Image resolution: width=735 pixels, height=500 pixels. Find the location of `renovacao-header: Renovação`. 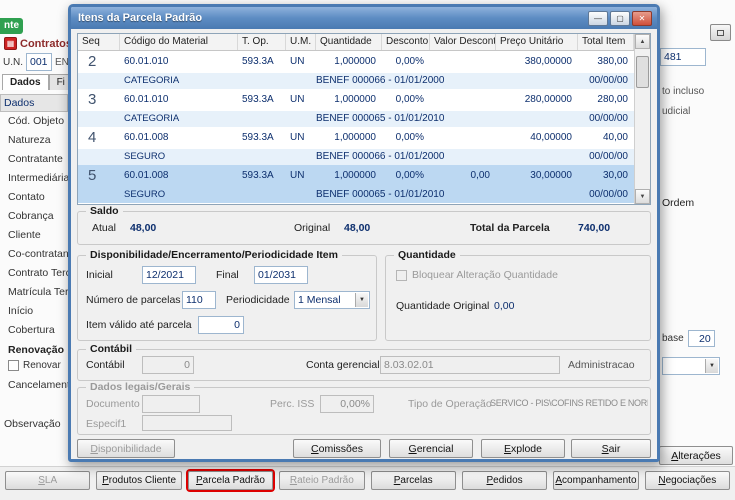

renovacao-header: Renovação is located at coordinates (36, 350).